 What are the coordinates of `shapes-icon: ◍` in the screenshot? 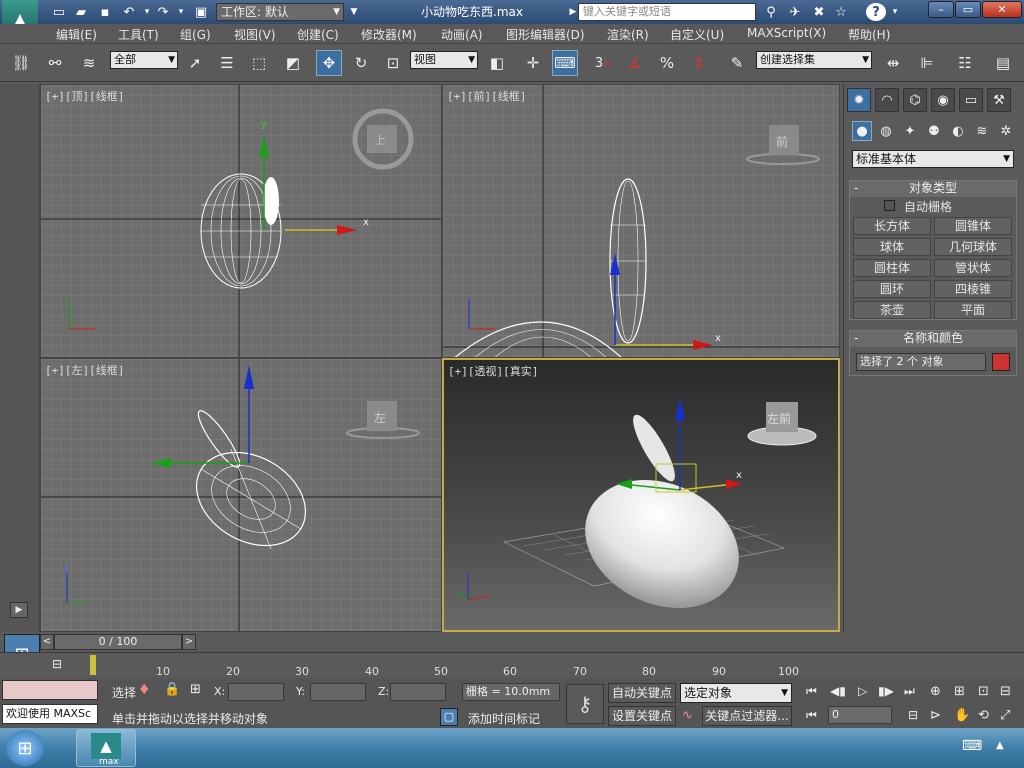 It's located at (886, 131).